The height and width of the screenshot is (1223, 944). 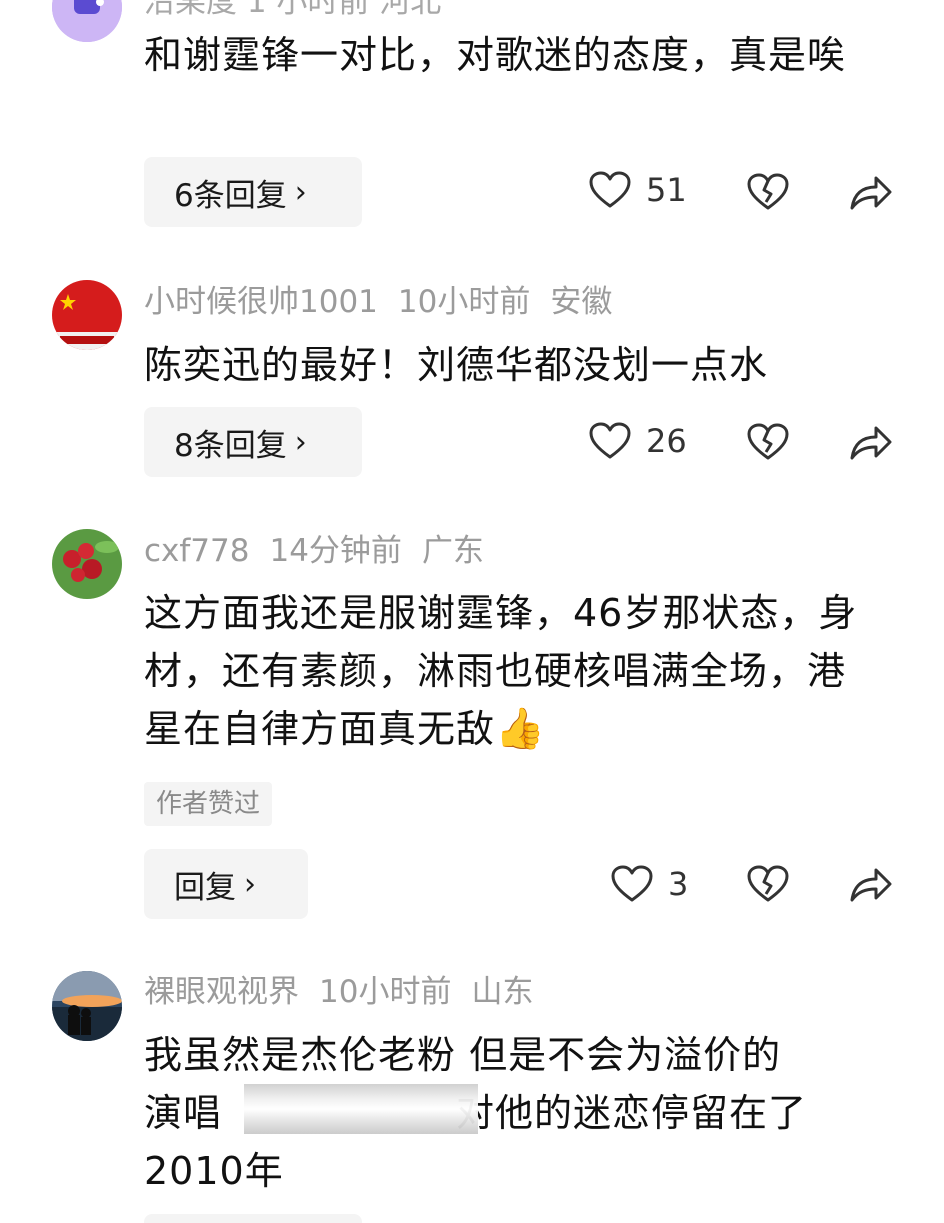 I want to click on comment-text: 和谢霆锋一对比，对歌迷的态度，真是唉, so click(x=495, y=55).